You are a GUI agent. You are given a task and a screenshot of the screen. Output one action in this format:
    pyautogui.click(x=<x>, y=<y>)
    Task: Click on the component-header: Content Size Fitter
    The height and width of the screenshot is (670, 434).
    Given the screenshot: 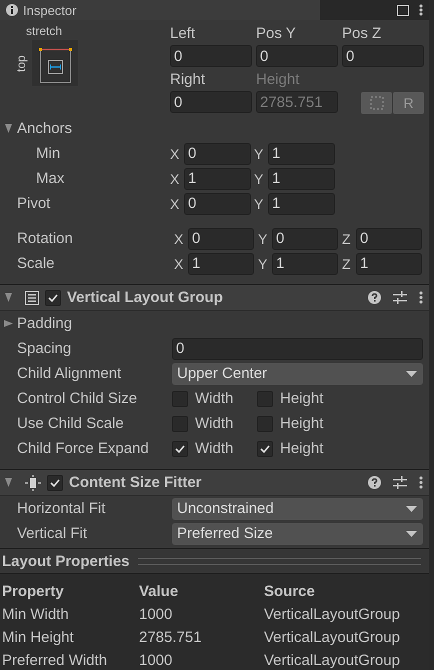 What is the action you would take?
    pyautogui.click(x=214, y=482)
    